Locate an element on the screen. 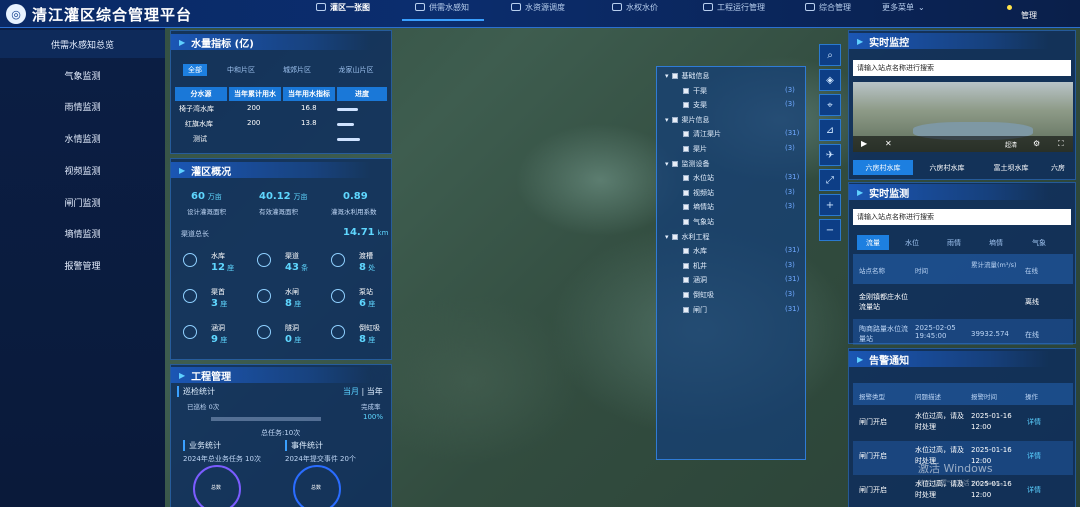 Image resolution: width=1080 pixels, height=507 pixels. tree-node: 气象站 is located at coordinates (698, 222).